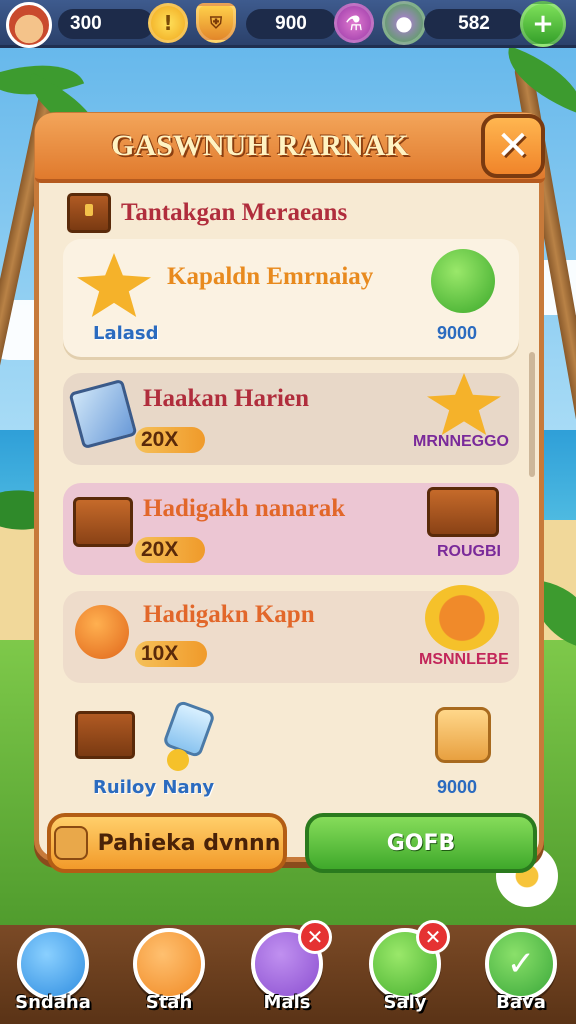 The width and height of the screenshot is (576, 1024). Describe the element at coordinates (543, 24) in the screenshot. I see `add-resource-button: +` at that location.